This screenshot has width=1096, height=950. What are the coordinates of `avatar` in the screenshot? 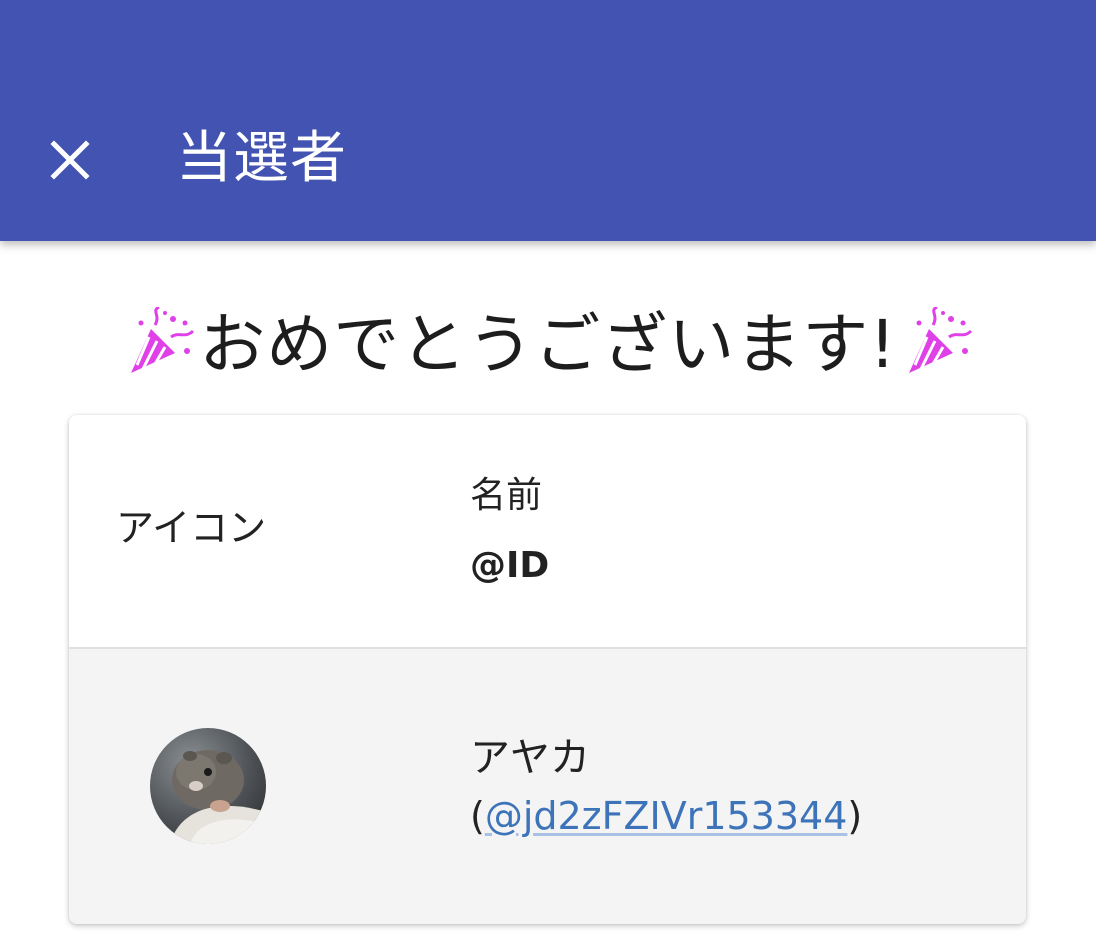 It's located at (208, 786).